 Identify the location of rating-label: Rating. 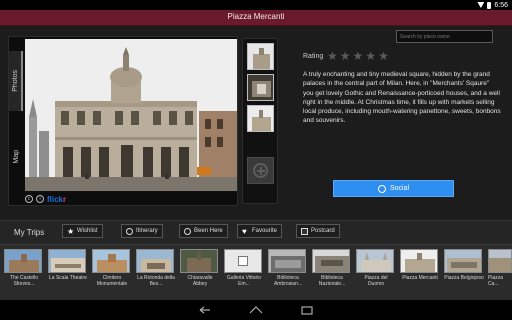
(313, 56).